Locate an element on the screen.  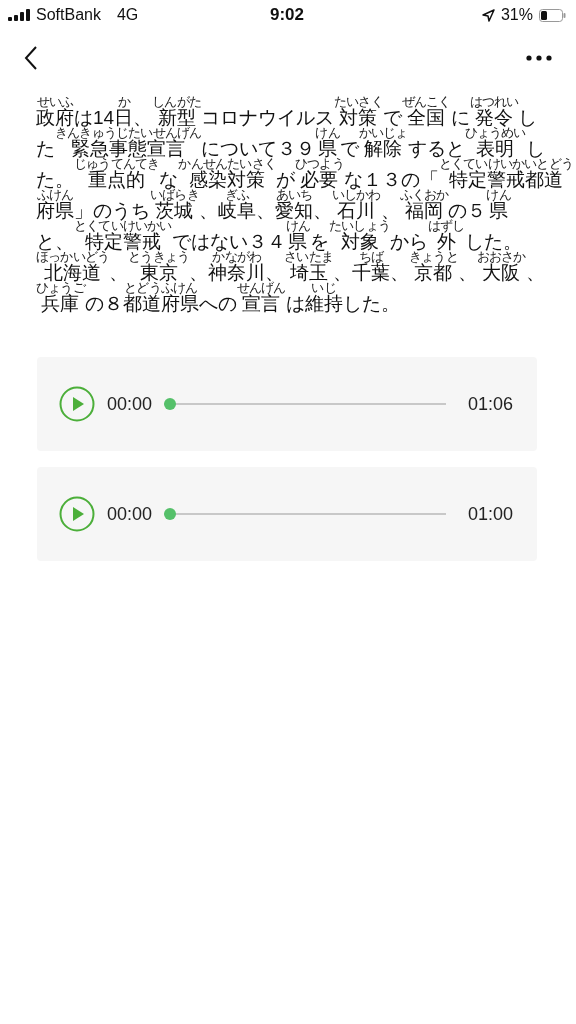
text-run: ではない３４ is located at coordinates (228, 241).